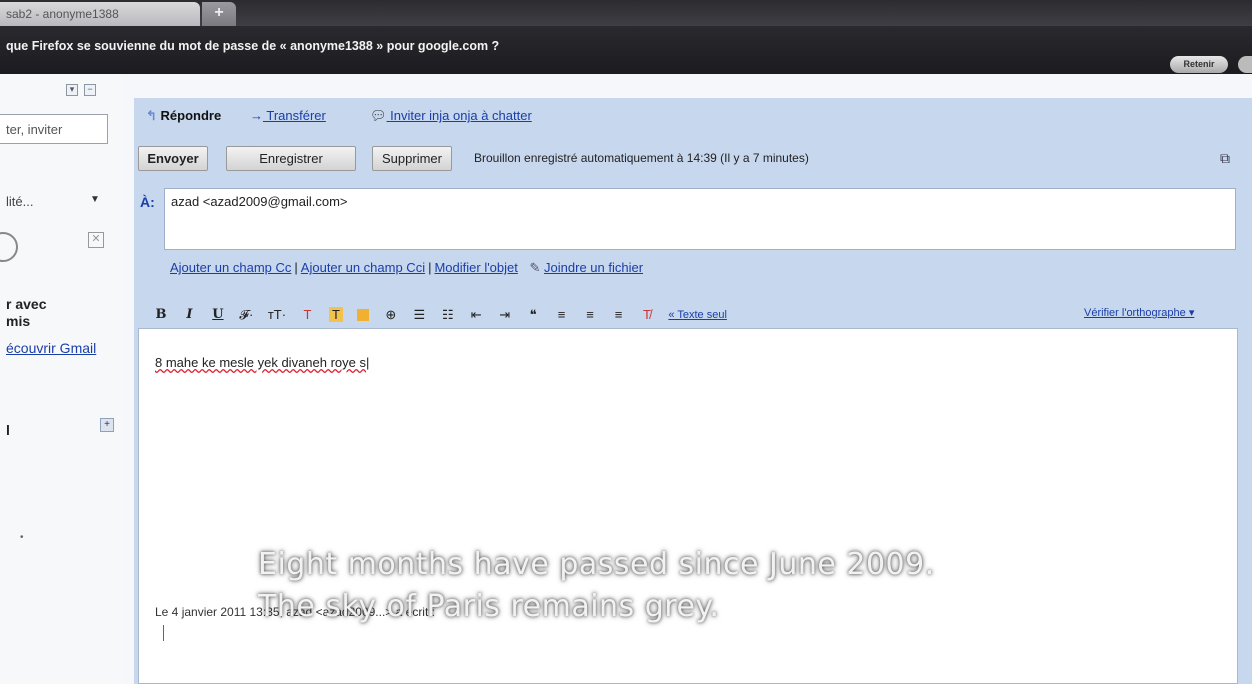 This screenshot has width=1252, height=684. Describe the element at coordinates (173, 158) in the screenshot. I see `send-button: Envoyer` at that location.